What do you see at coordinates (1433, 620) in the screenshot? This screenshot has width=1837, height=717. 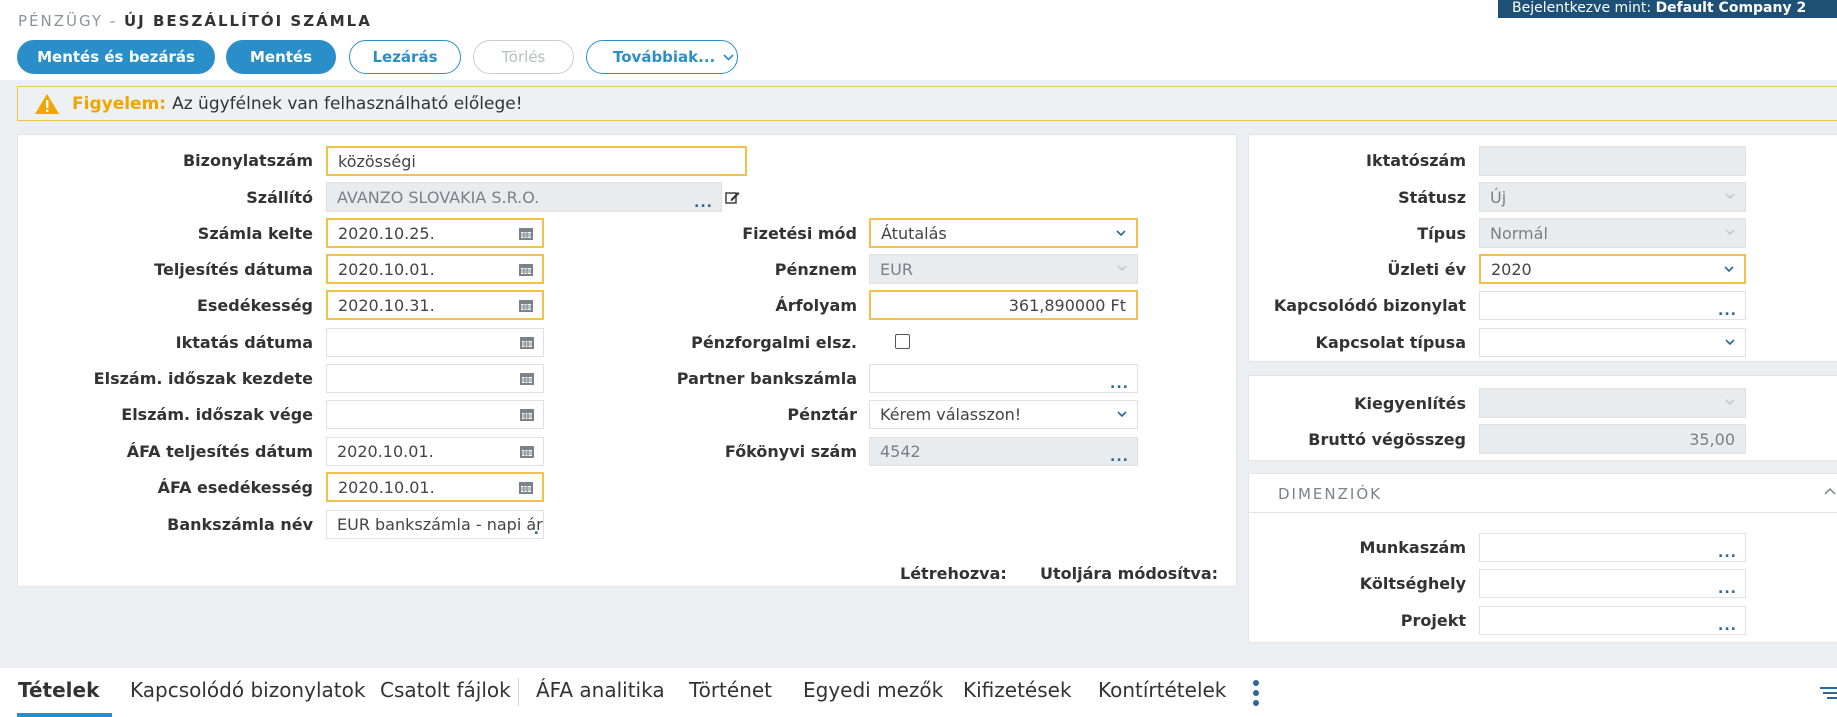 I see `project-label: Projekt` at bounding box center [1433, 620].